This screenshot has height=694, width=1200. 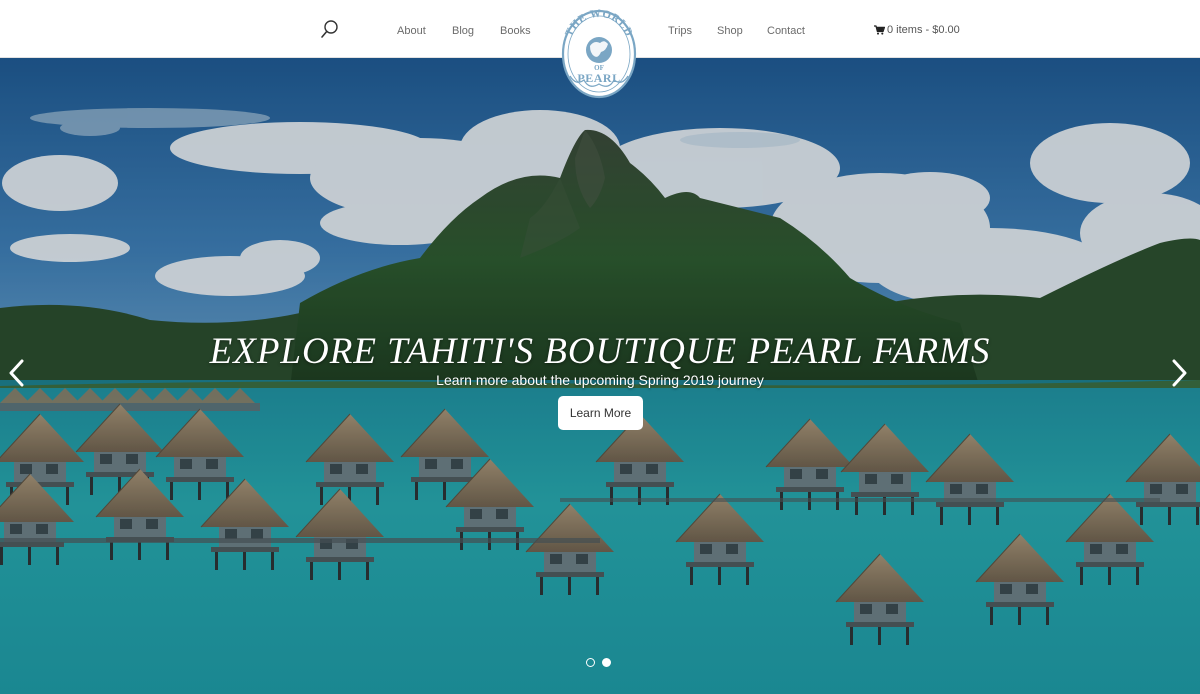 What do you see at coordinates (598, 78) in the screenshot?
I see `logo-bottom-text: PEARL` at bounding box center [598, 78].